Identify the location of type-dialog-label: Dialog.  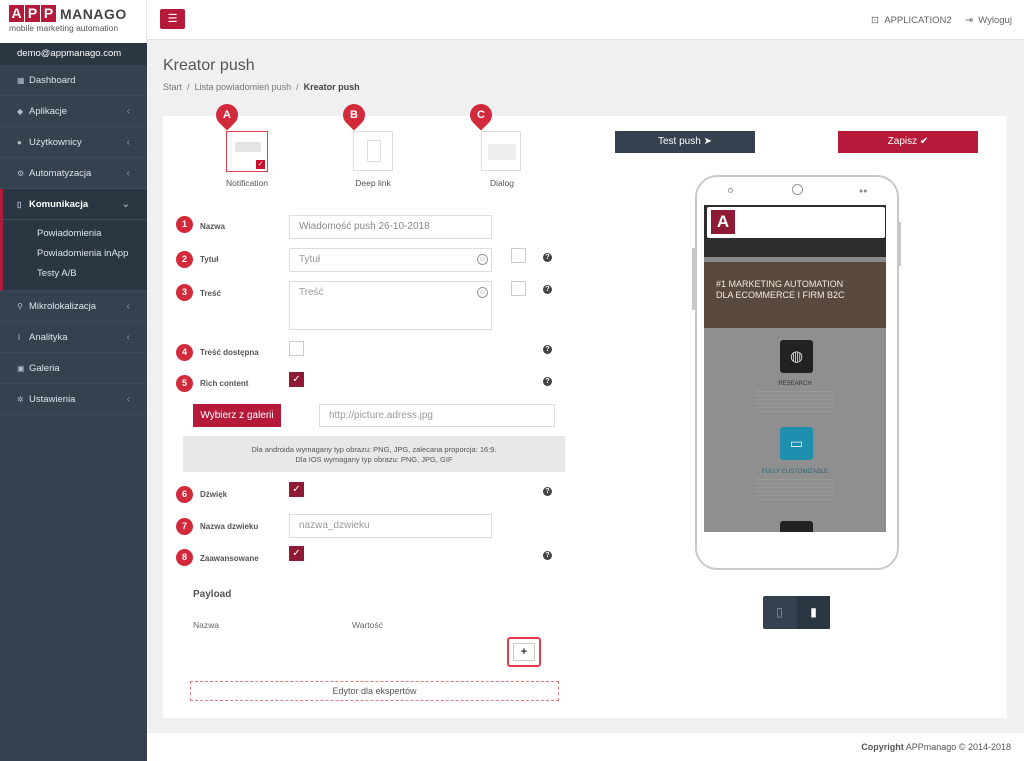
(502, 183).